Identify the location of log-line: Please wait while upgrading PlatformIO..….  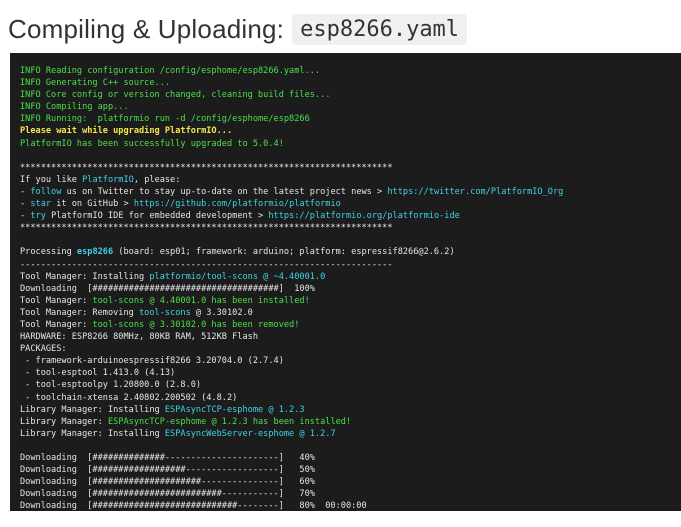
(350, 131).